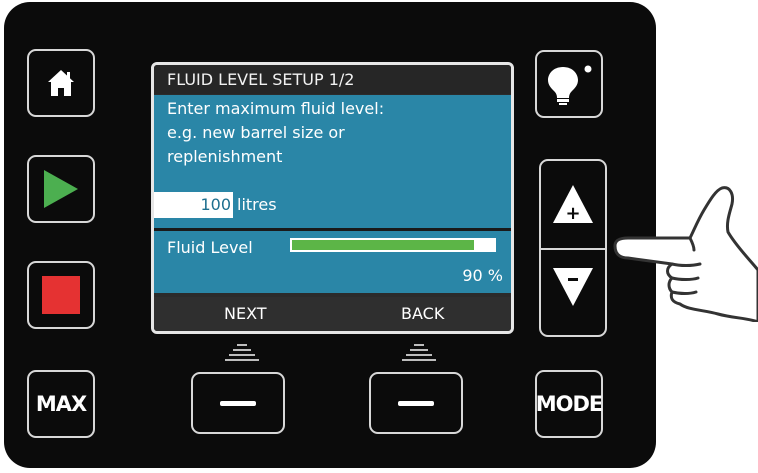 The width and height of the screenshot is (758, 473). What do you see at coordinates (332, 262) in the screenshot?
I see `fluid-level-section: Fluid Level 90 %` at bounding box center [332, 262].